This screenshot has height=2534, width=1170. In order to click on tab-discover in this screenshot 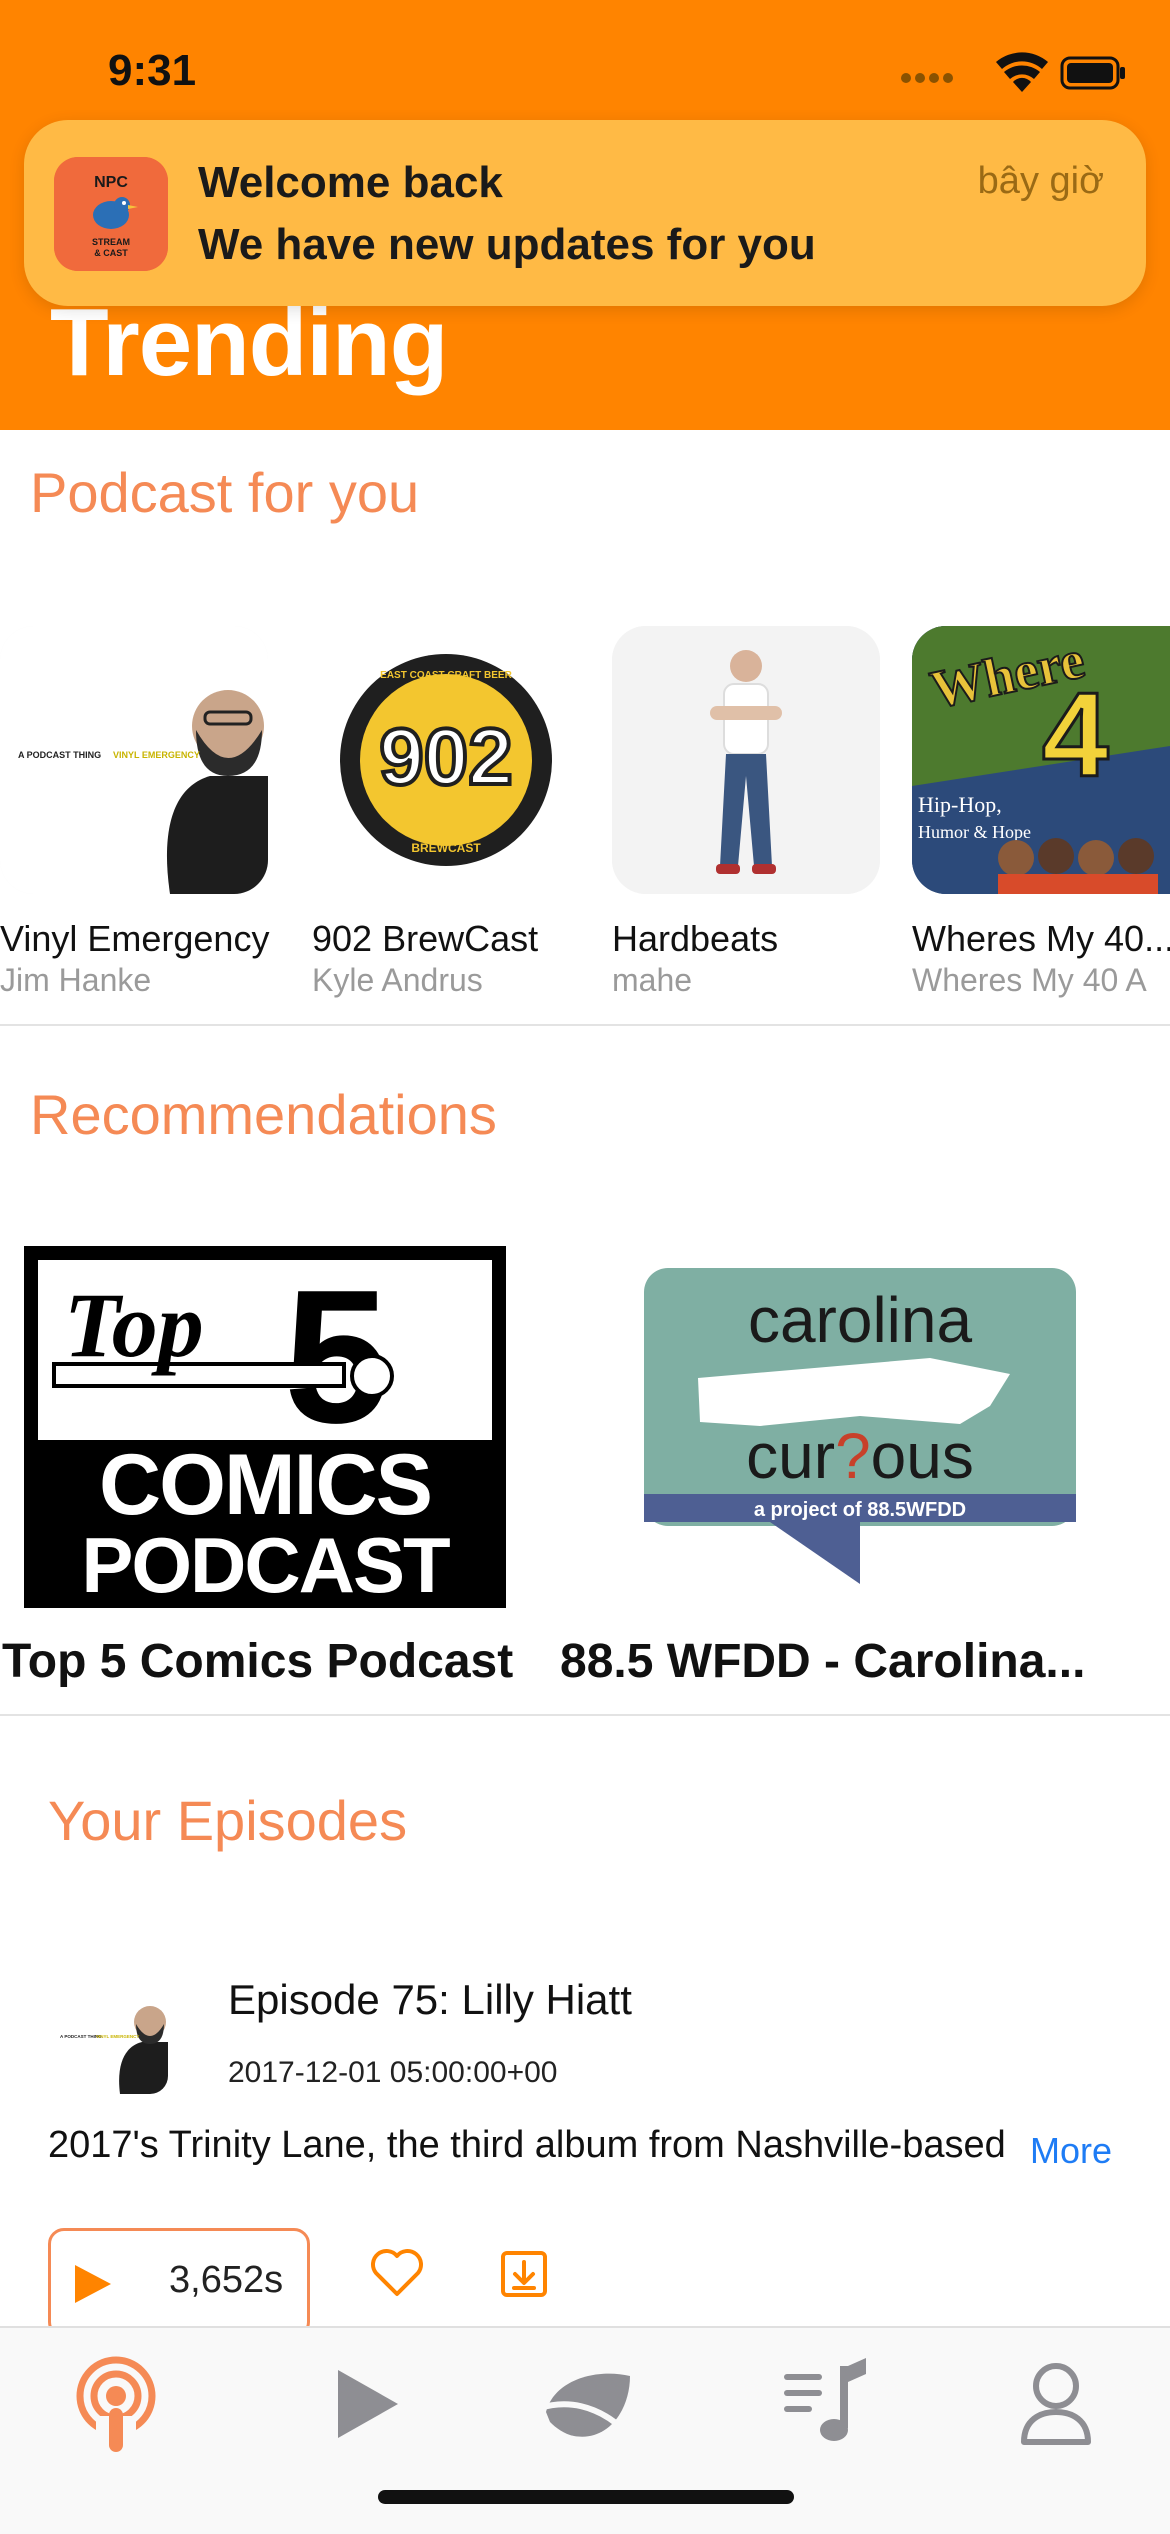, I will do `click(586, 2406)`.